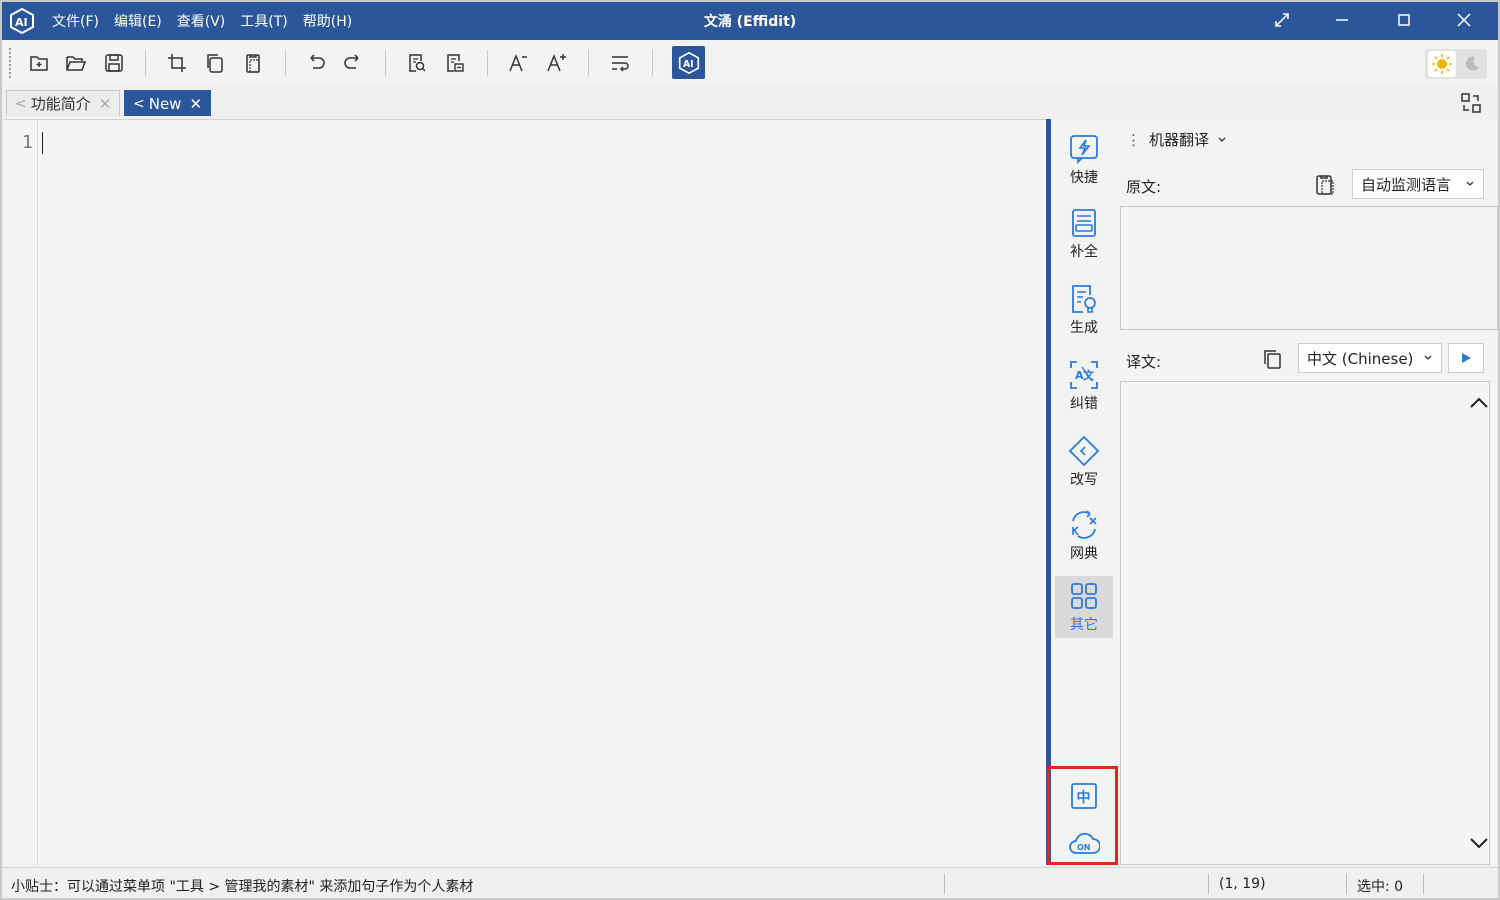 The image size is (1500, 900). I want to click on moon-icon, so click(1472, 63).